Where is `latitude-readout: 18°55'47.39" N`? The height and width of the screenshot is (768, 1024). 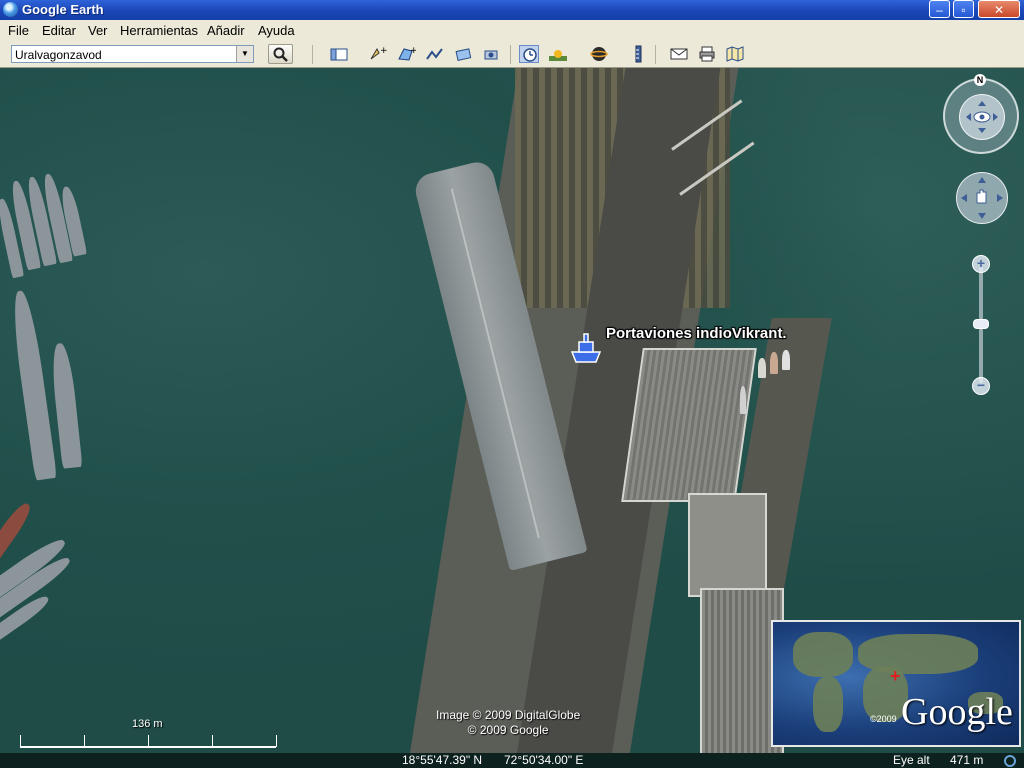 latitude-readout: 18°55'47.39" N is located at coordinates (442, 760).